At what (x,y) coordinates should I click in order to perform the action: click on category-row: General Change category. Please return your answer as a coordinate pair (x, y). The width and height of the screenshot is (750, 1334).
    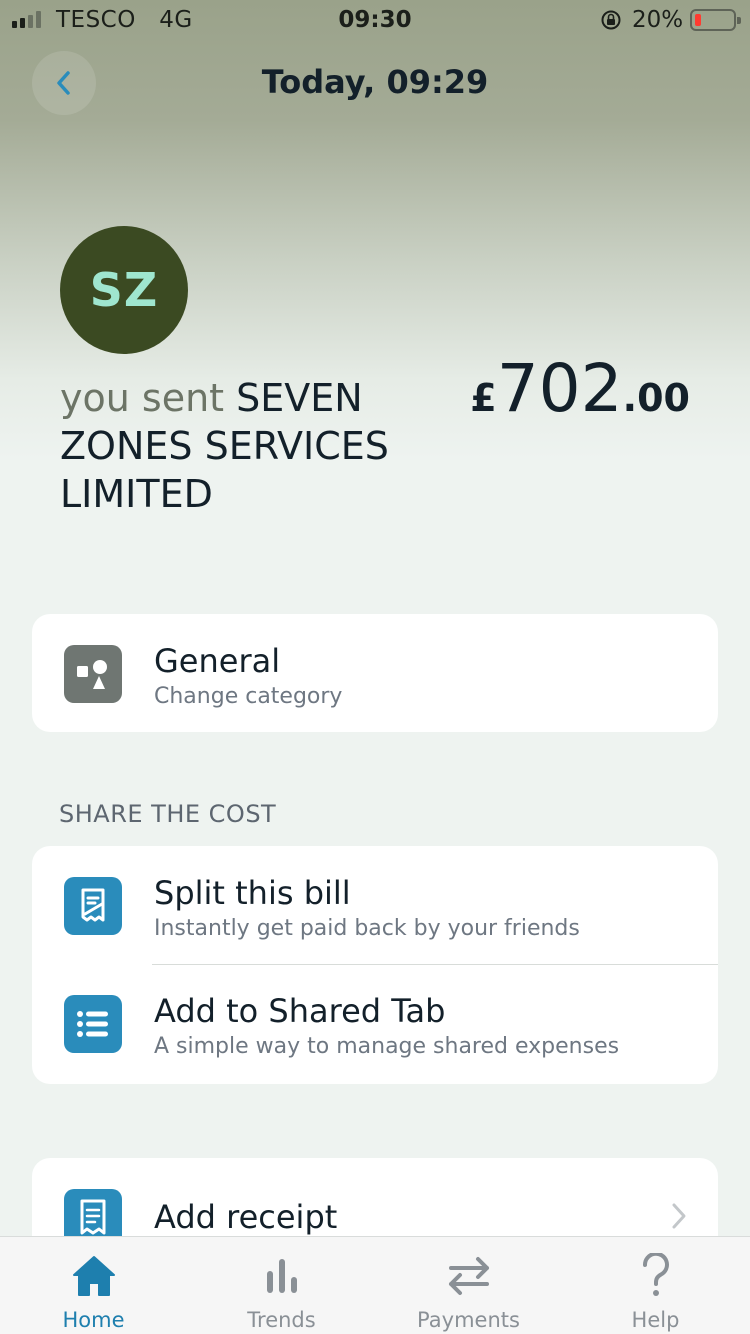
    Looking at the image, I should click on (375, 673).